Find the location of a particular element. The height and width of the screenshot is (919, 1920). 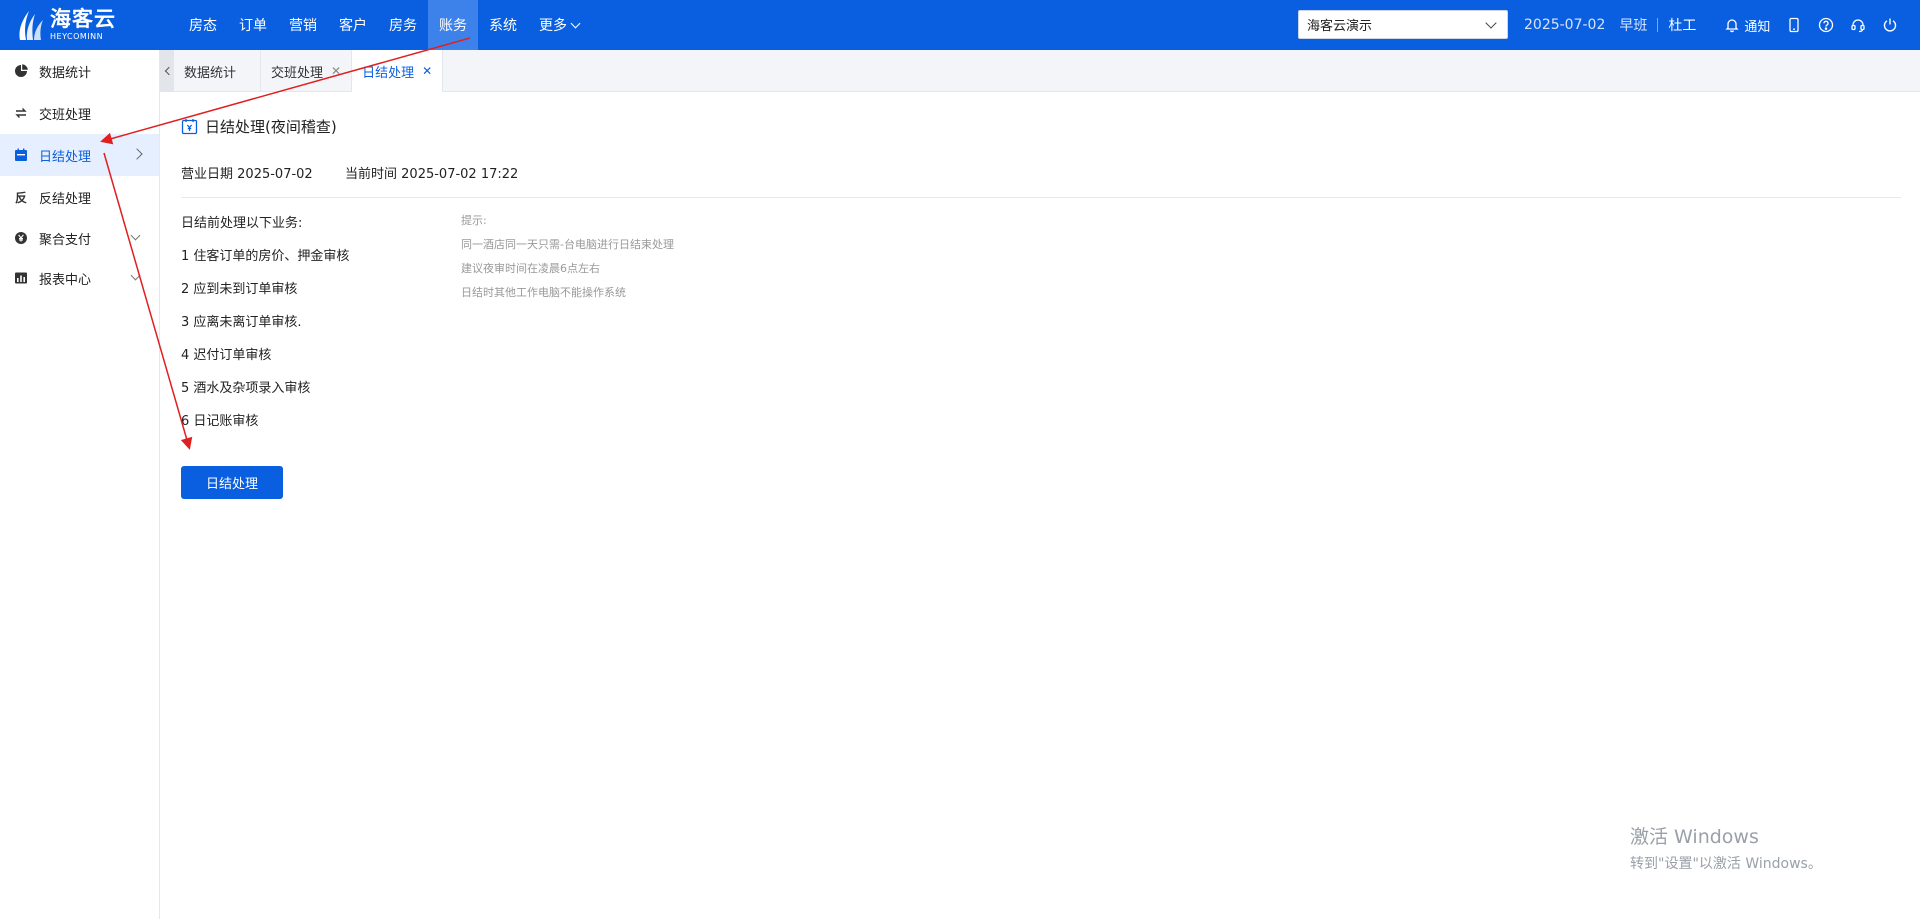

tab-statistics: 数据统计 is located at coordinates (218, 71).